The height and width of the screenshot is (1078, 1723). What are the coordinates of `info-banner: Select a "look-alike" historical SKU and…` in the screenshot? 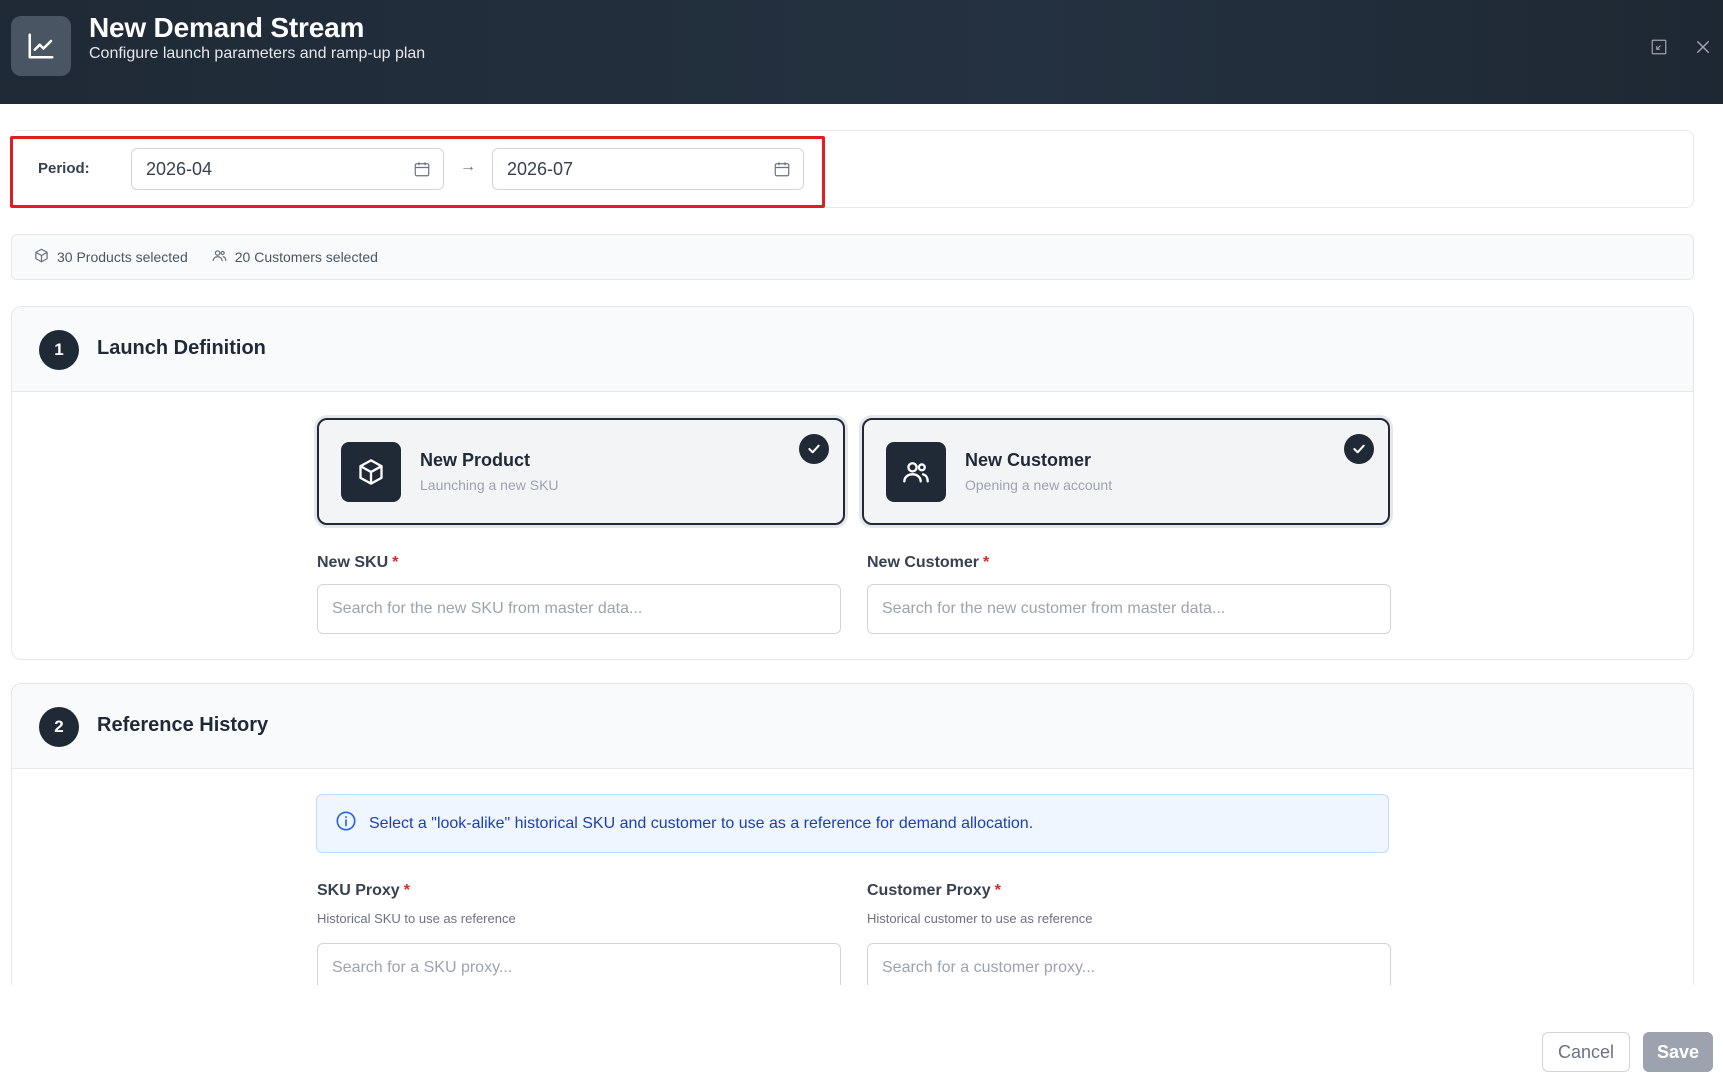 It's located at (852, 823).